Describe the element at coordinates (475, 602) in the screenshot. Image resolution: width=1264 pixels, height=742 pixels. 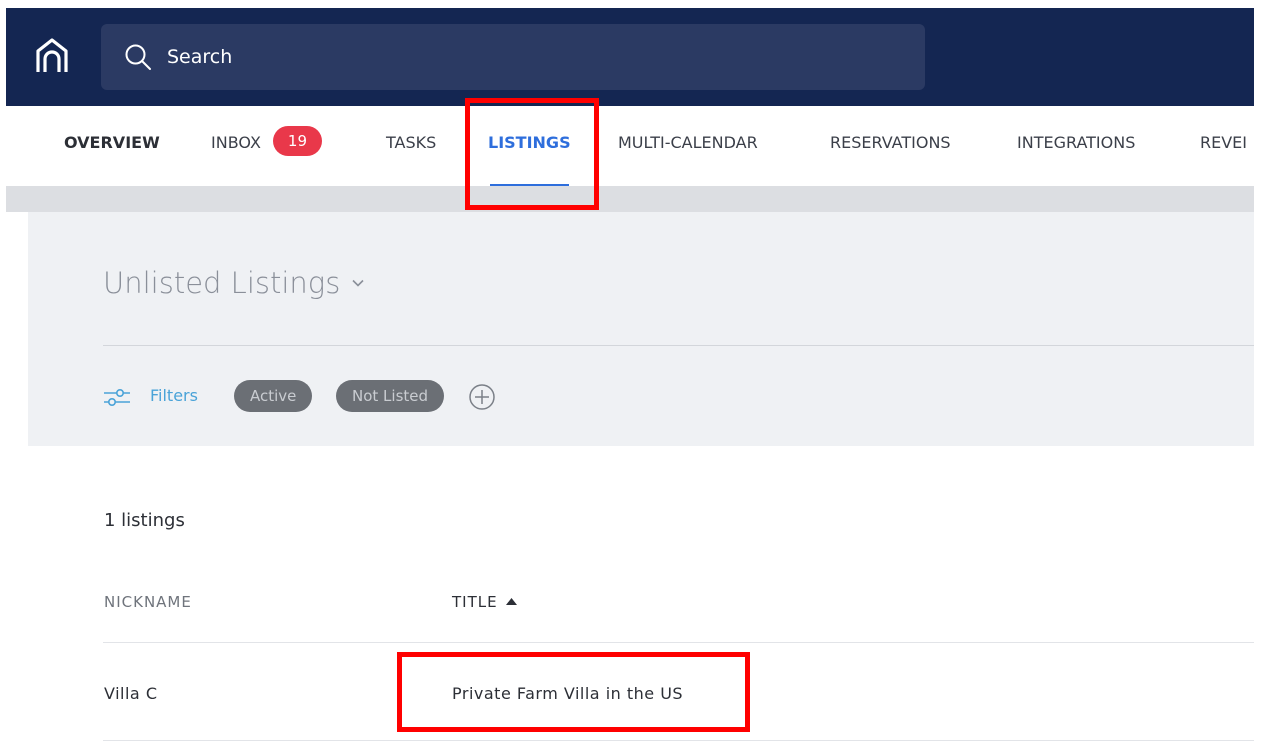
I see `column-header-title-label: TITLE` at that location.